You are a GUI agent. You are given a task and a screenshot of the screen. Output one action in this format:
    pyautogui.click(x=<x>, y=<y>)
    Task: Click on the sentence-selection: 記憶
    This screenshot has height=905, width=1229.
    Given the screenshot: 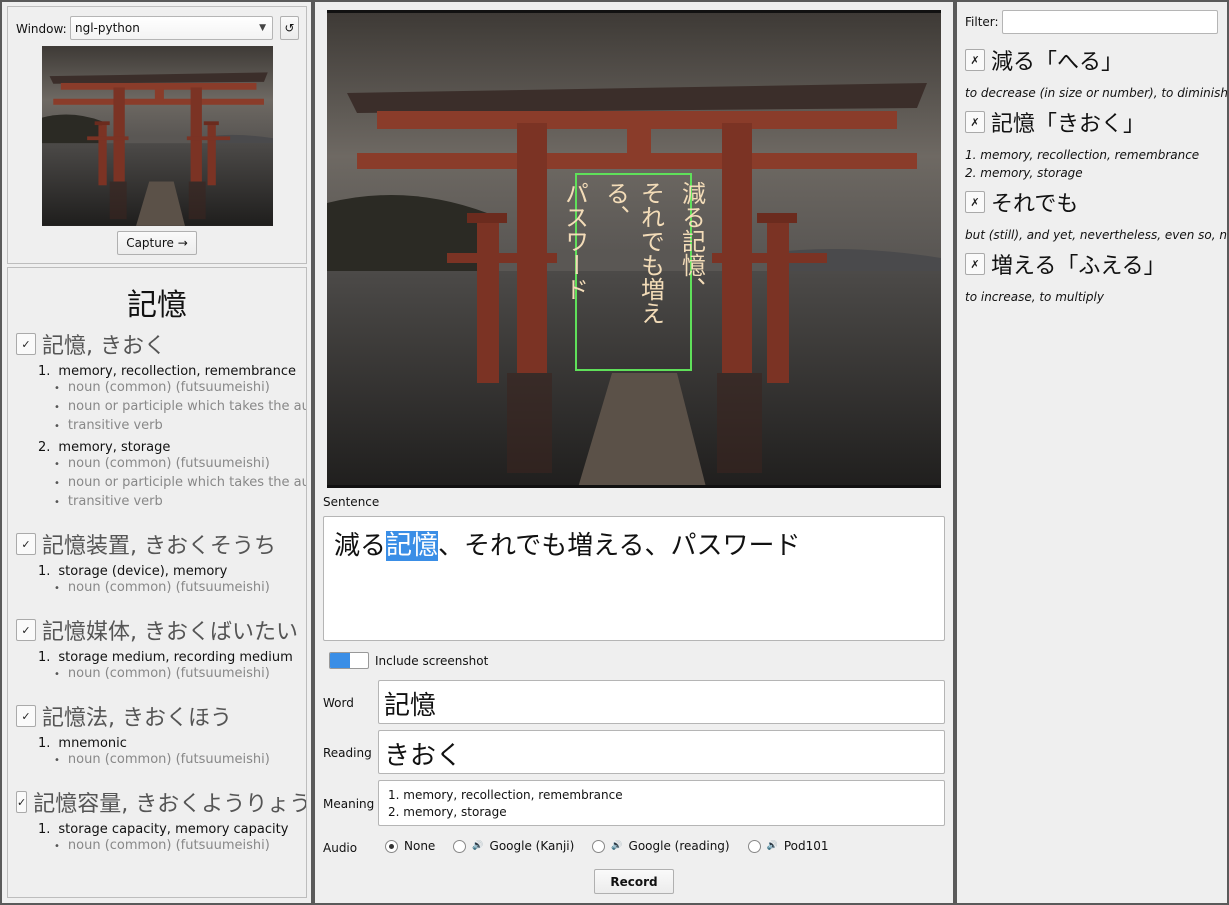 What is the action you would take?
    pyautogui.click(x=412, y=546)
    